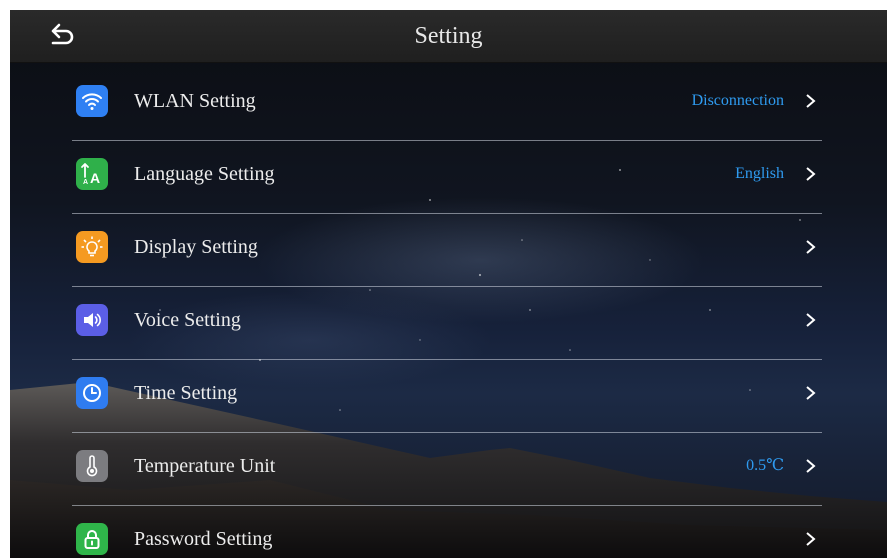 This screenshot has width=887, height=558. What do you see at coordinates (447, 463) in the screenshot?
I see `temperature-unit-row: Temperature Unit 0.5℃` at bounding box center [447, 463].